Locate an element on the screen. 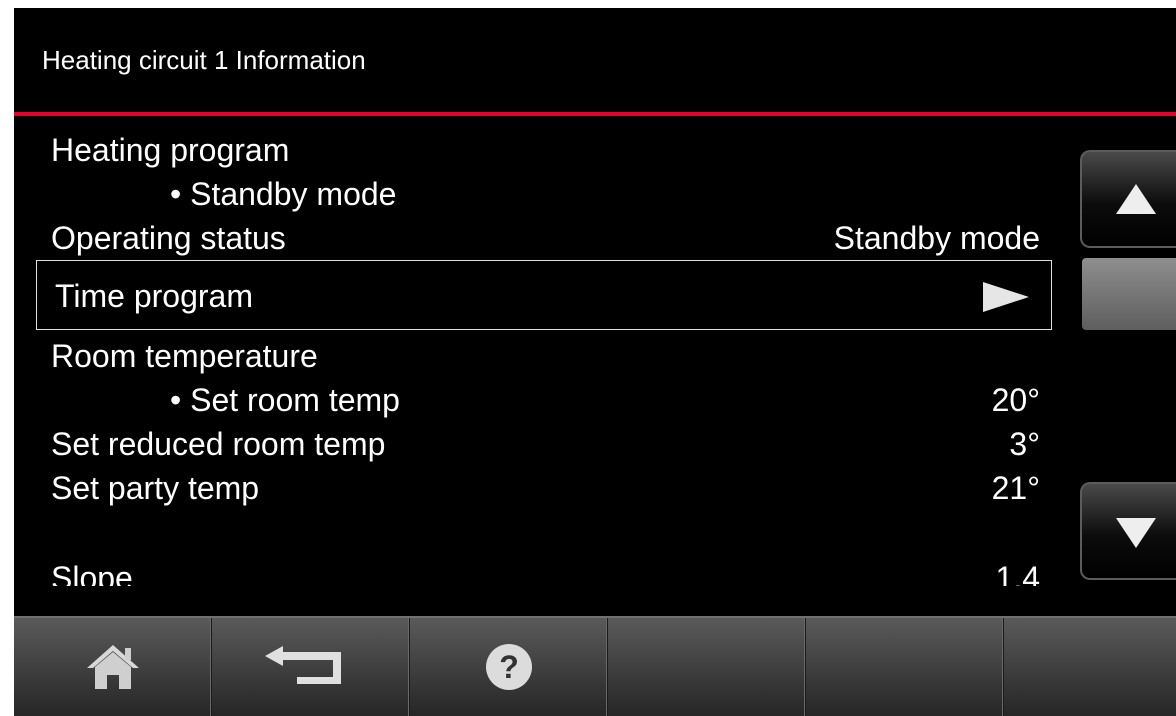  home-icon is located at coordinates (112, 667).